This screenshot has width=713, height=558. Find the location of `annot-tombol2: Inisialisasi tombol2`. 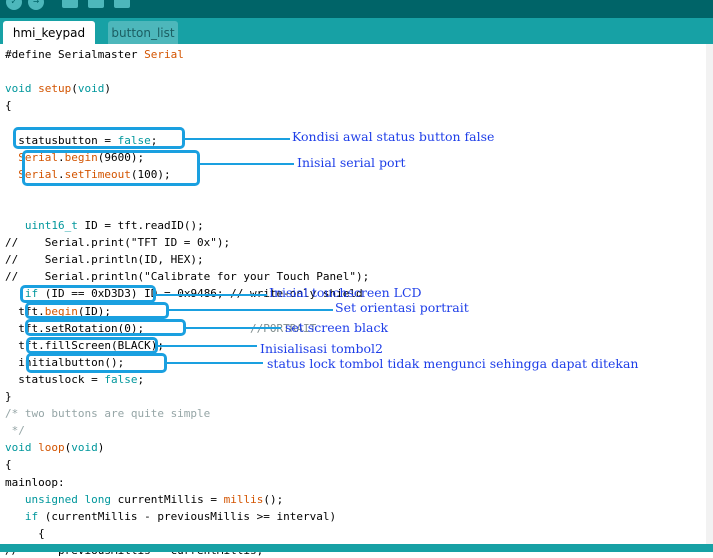

annot-tombol2: Inisialisasi tombol2 is located at coordinates (321, 348).